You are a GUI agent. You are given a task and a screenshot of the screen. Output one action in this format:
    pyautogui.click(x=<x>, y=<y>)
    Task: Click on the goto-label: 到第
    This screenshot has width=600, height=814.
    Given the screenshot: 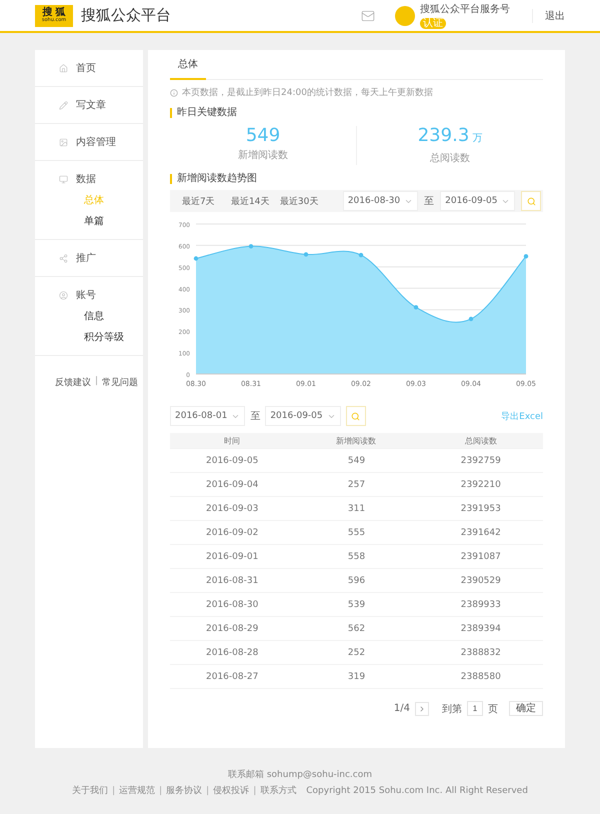 What is the action you would take?
    pyautogui.click(x=452, y=709)
    